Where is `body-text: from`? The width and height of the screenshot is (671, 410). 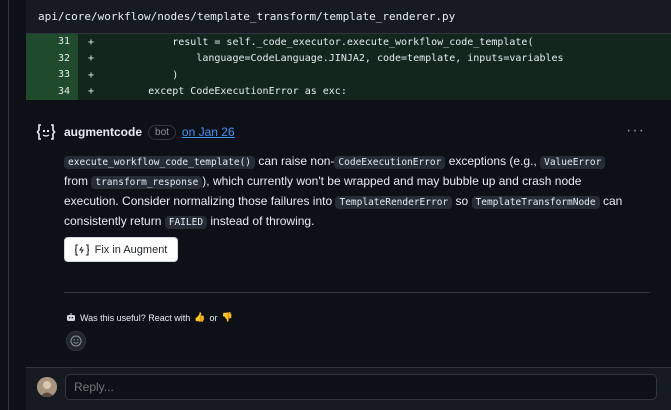
body-text: from is located at coordinates (78, 181).